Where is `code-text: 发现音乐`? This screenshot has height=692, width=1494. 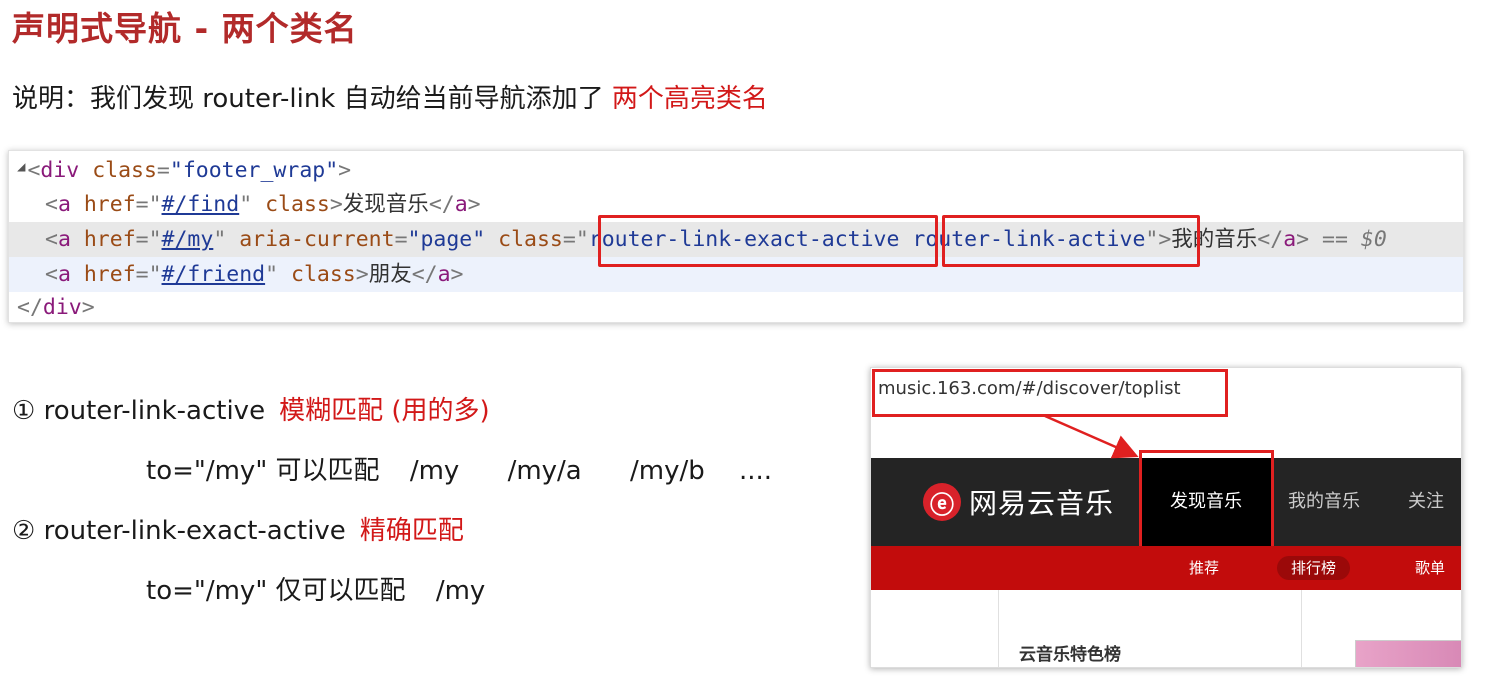 code-text: 发现音乐 is located at coordinates (385, 204).